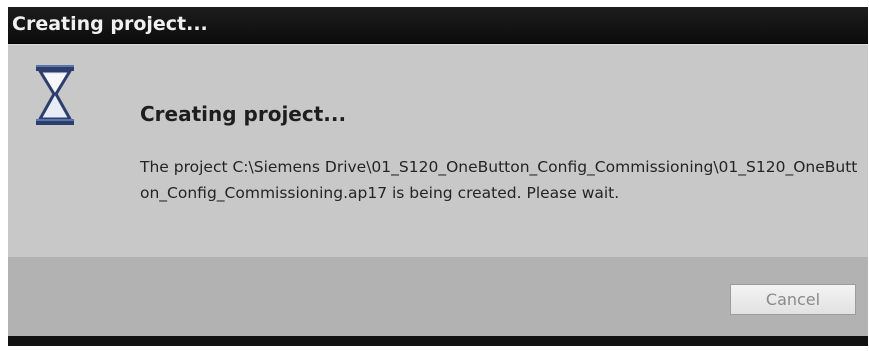 Image resolution: width=869 pixels, height=351 pixels. I want to click on hourglass-icon, so click(55, 95).